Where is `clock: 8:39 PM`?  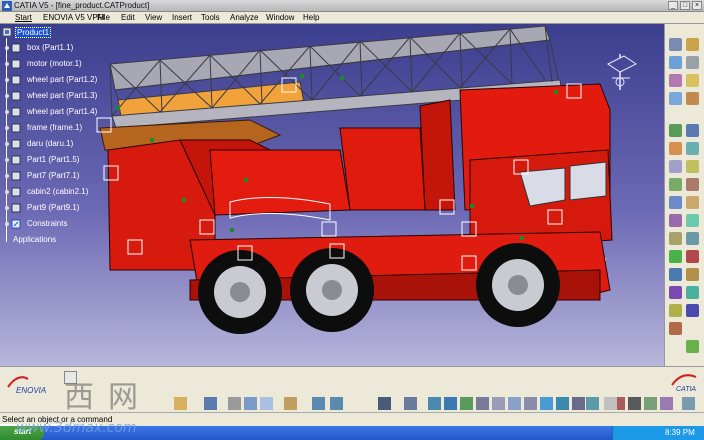
clock: 8:39 PM is located at coordinates (680, 432).